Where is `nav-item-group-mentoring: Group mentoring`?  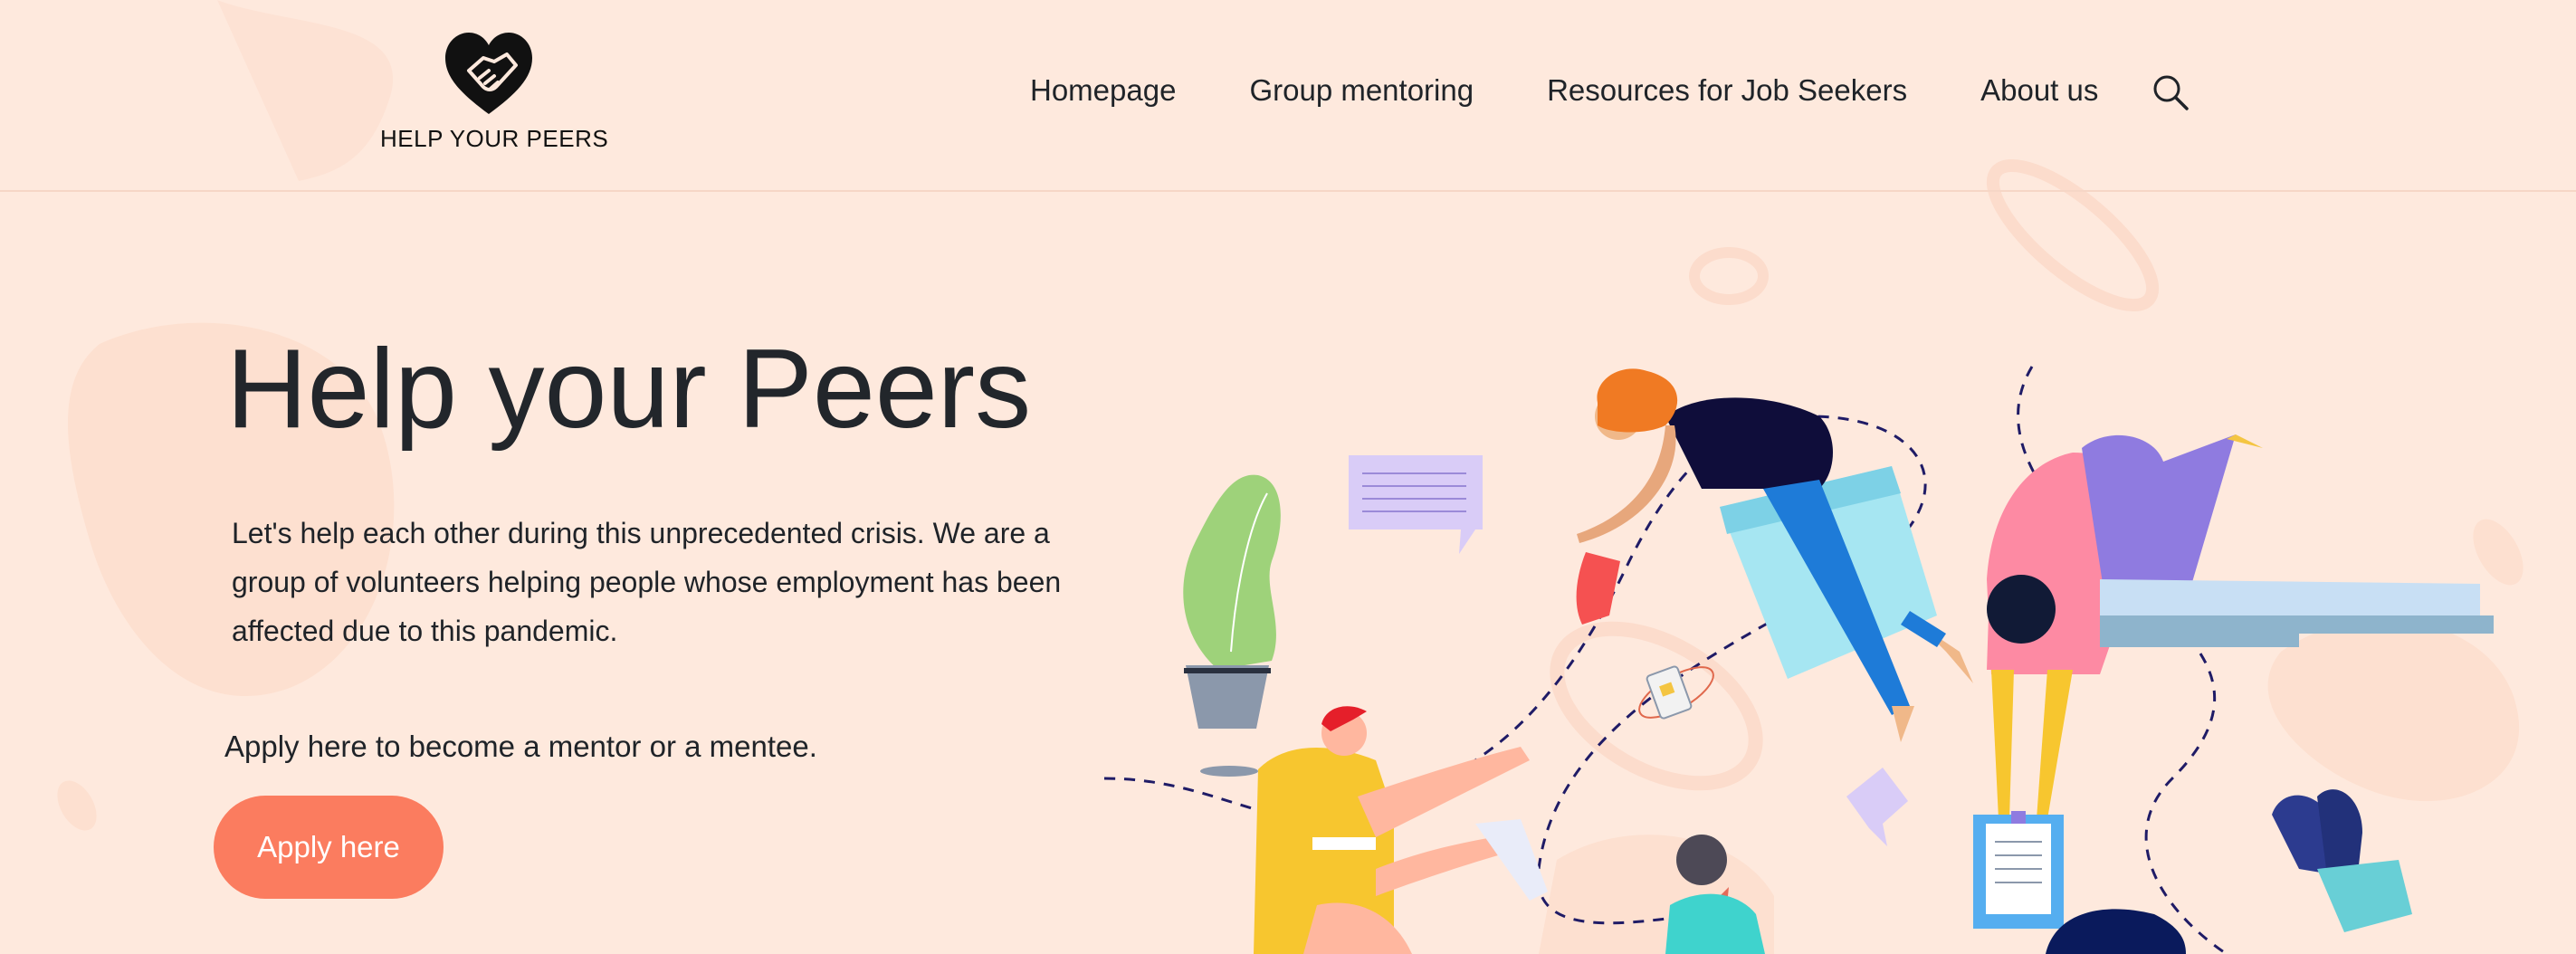 nav-item-group-mentoring: Group mentoring is located at coordinates (1361, 91).